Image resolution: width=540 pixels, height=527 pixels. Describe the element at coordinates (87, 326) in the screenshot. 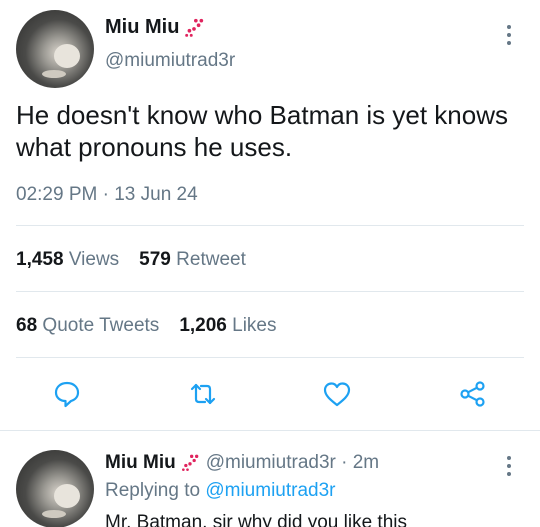

I see `stat-quote-tweets: 68 Quote Tweets` at that location.